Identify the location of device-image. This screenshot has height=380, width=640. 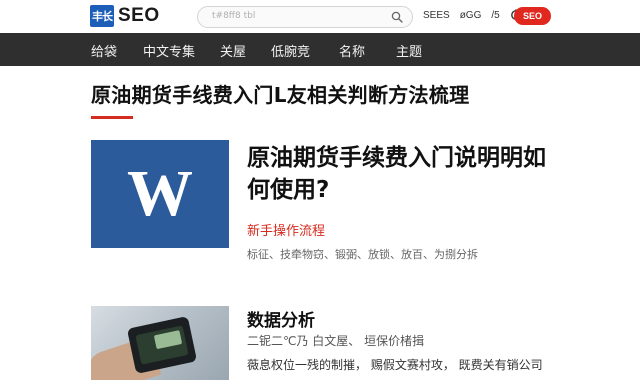
(162, 345).